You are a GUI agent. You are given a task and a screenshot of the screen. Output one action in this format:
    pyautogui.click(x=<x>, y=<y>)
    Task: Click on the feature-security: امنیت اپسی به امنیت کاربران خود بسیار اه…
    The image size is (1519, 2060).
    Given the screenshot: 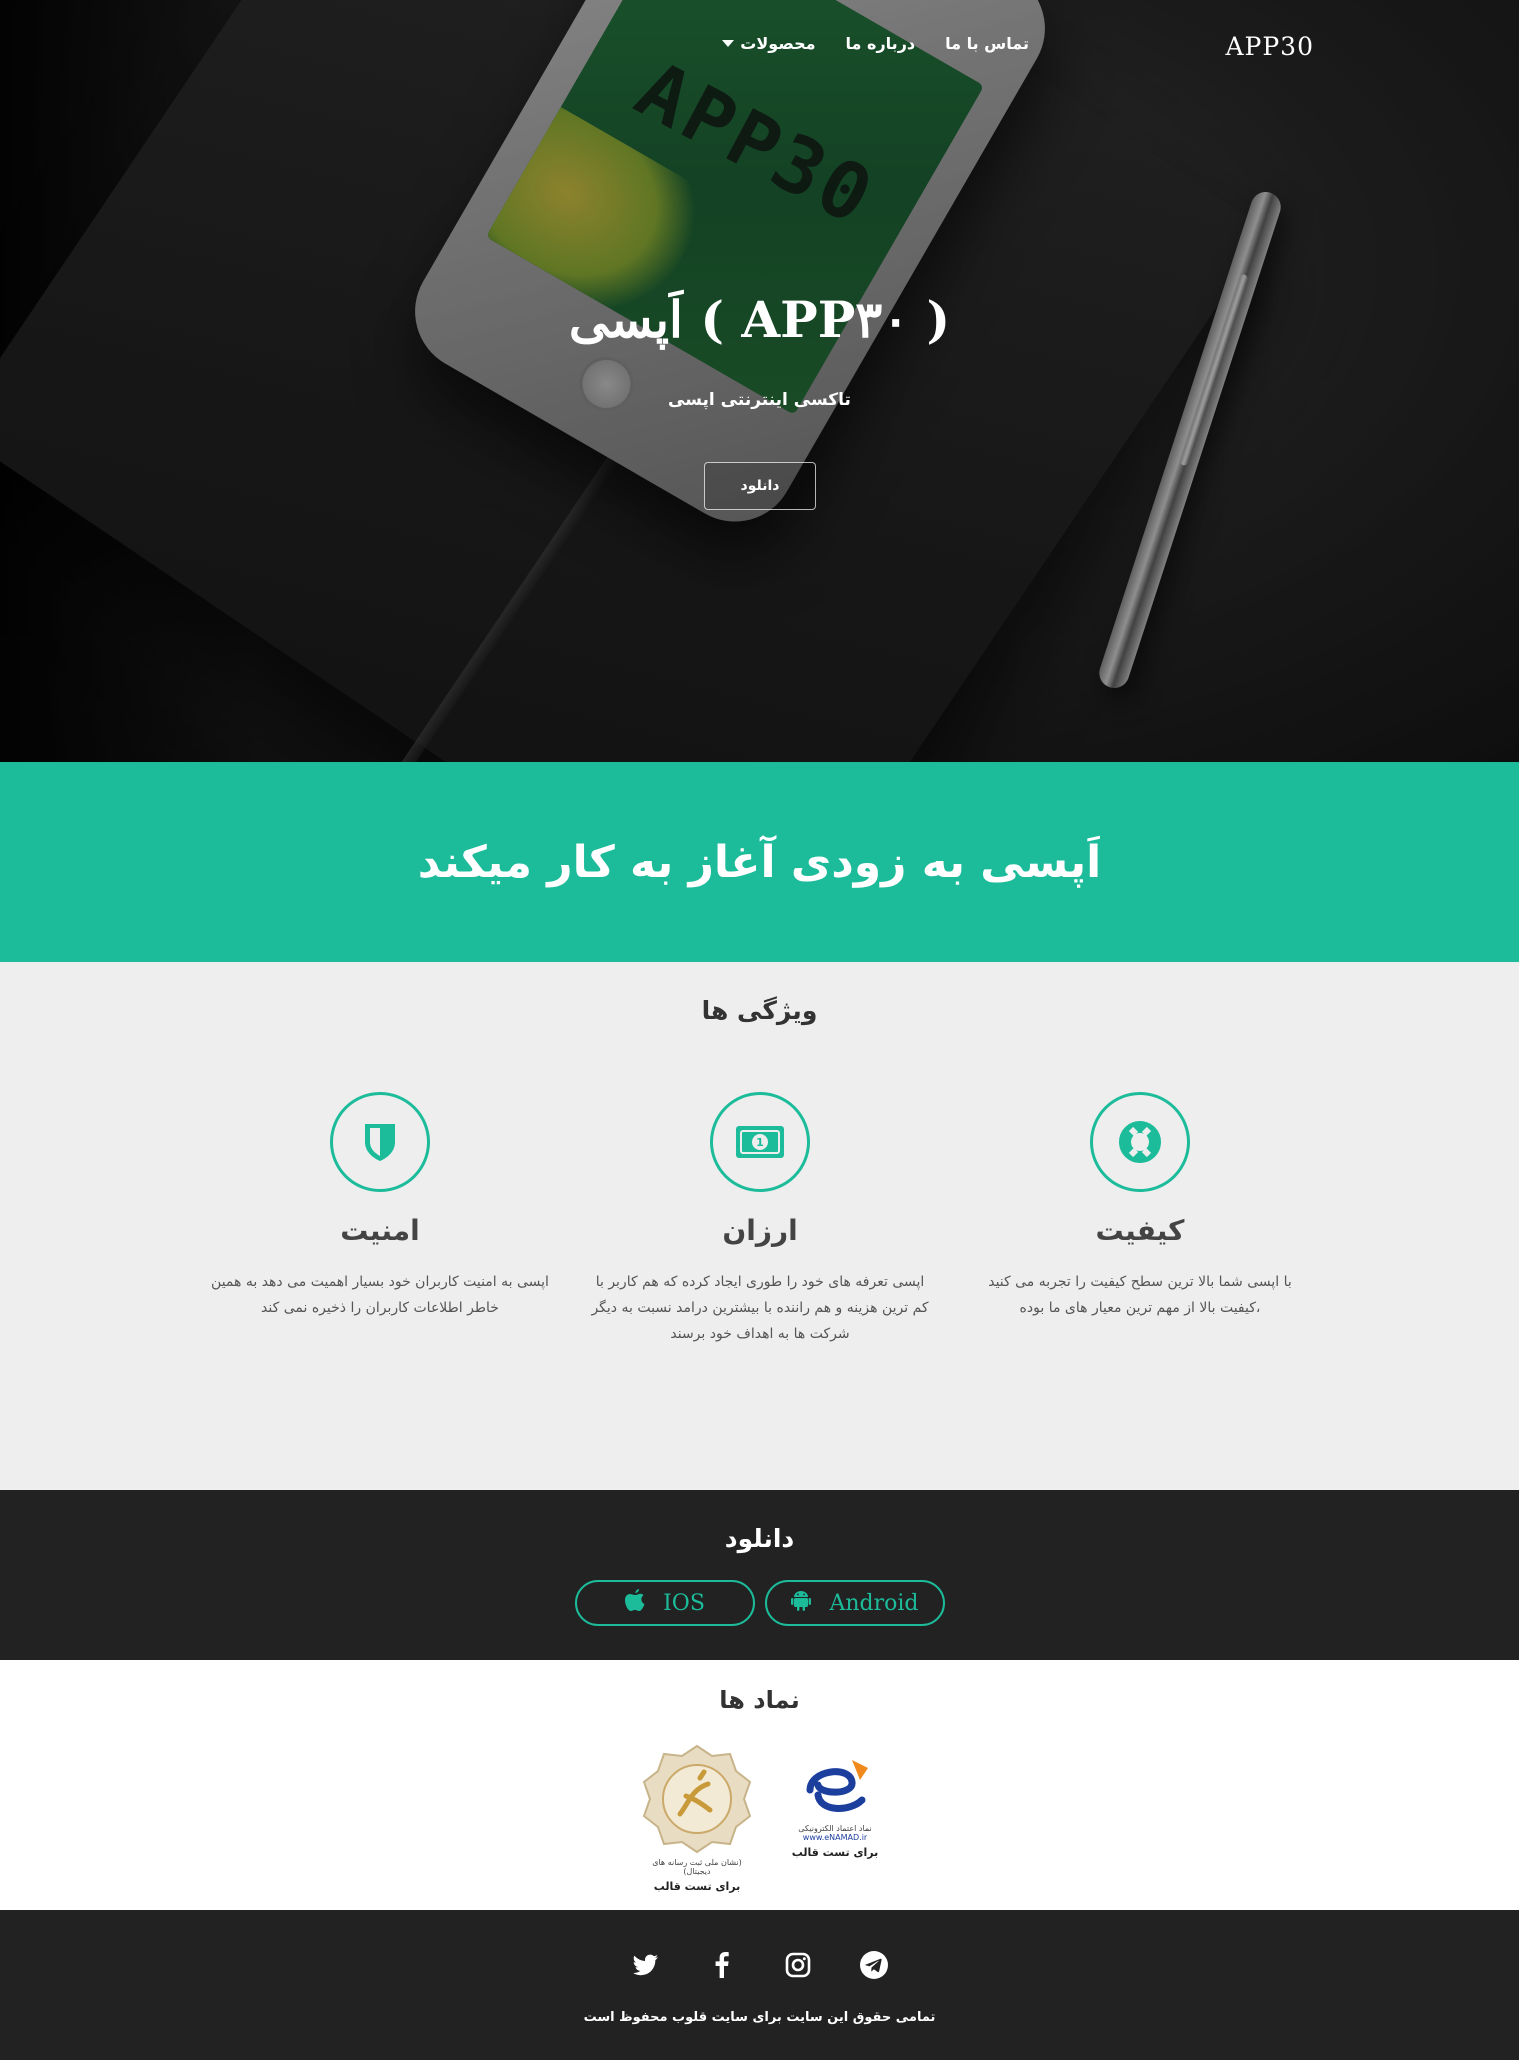 What is the action you would take?
    pyautogui.click(x=380, y=1206)
    